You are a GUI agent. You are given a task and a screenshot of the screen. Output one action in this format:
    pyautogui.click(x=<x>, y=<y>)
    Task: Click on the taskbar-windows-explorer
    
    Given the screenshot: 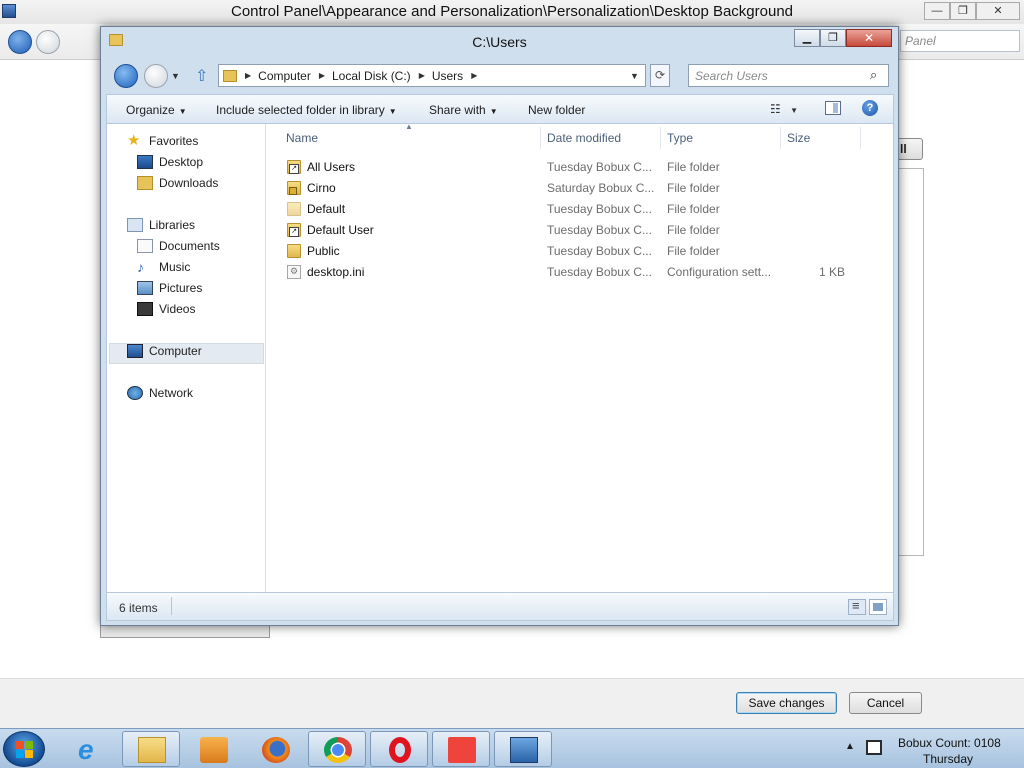 What is the action you would take?
    pyautogui.click(x=151, y=749)
    